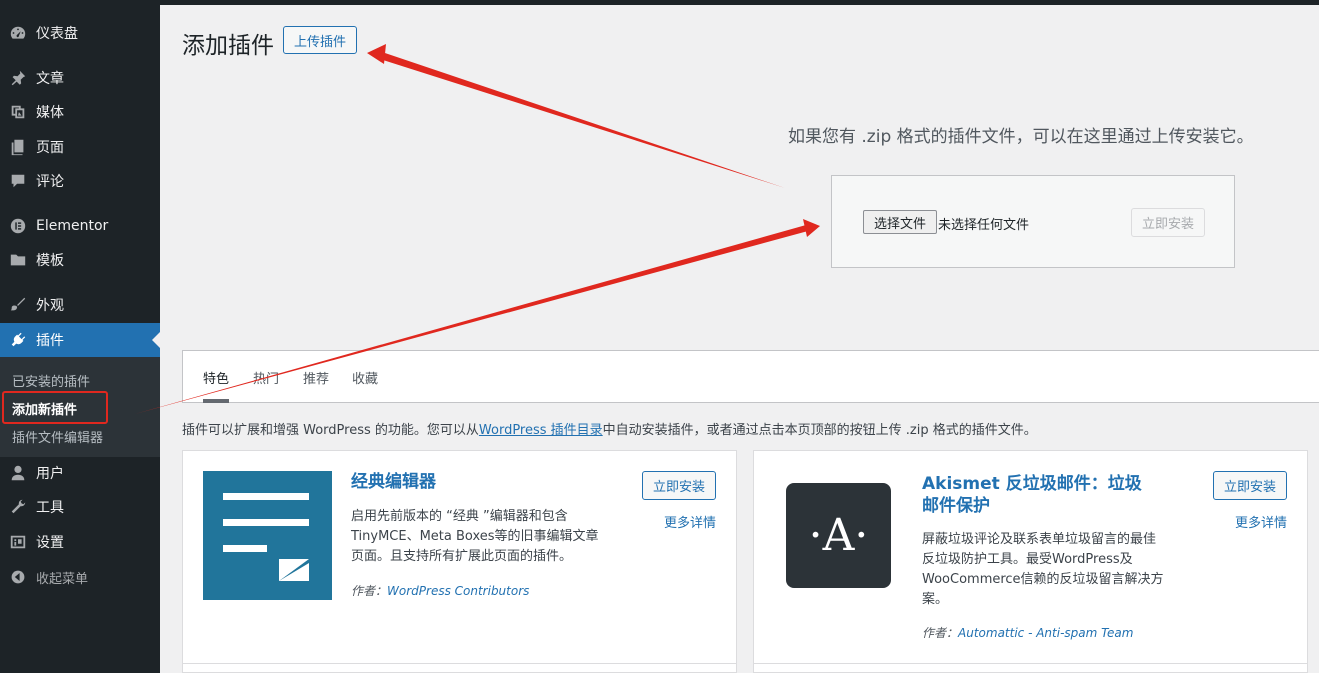  Describe the element at coordinates (1168, 222) in the screenshot. I see `install-now-button-disabled: 立即安装` at that location.